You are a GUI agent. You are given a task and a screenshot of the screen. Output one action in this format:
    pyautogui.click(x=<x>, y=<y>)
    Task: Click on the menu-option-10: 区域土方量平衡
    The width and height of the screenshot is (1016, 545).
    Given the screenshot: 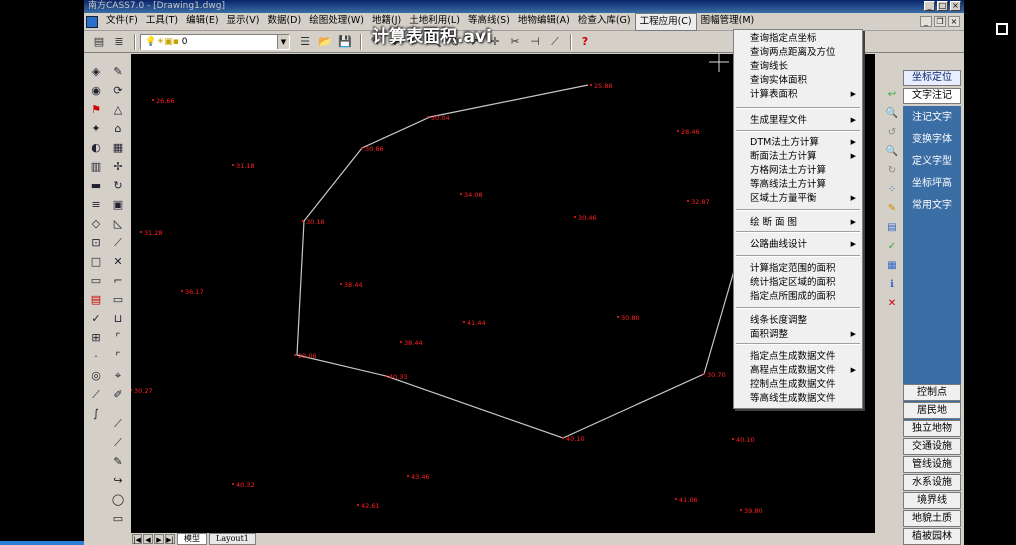 What is the action you would take?
    pyautogui.click(x=783, y=198)
    